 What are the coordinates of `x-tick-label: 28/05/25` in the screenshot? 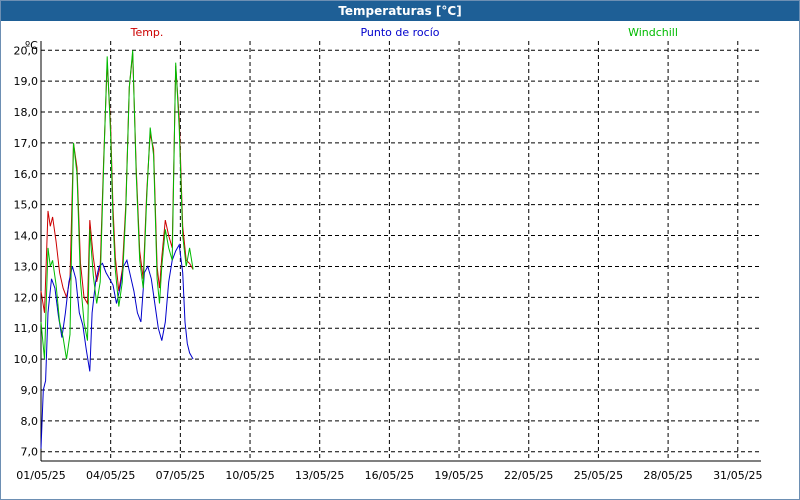 It's located at (667, 475).